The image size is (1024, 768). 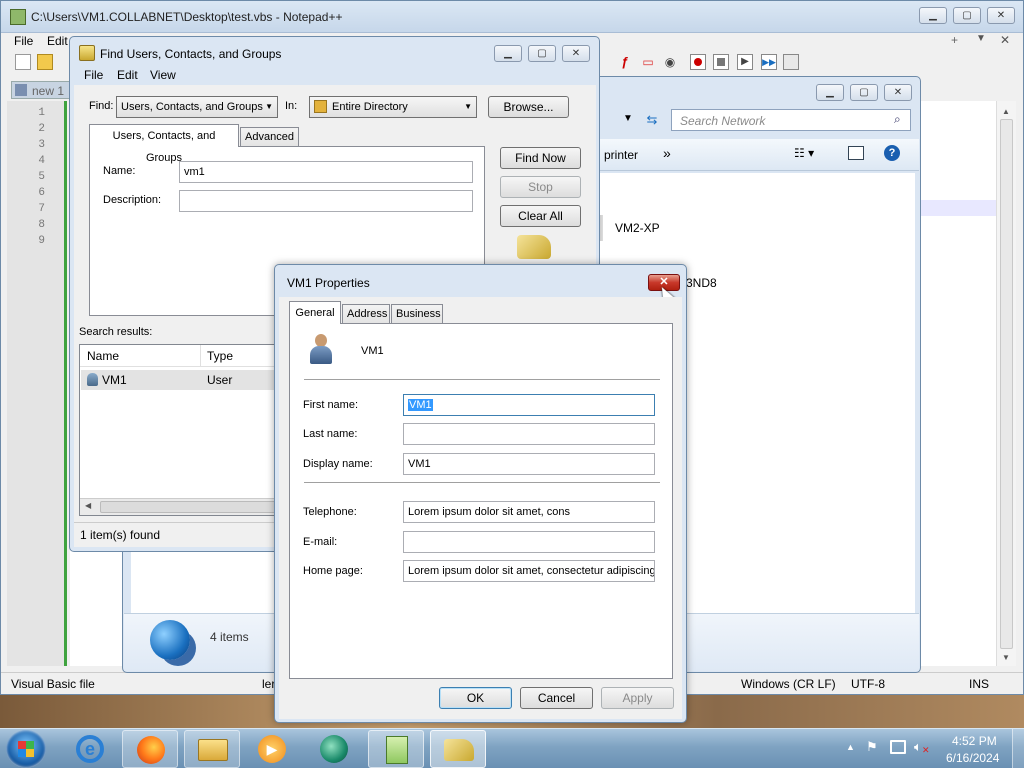 I want to click on monitoring-eye-icon: ◉, so click(x=670, y=62).